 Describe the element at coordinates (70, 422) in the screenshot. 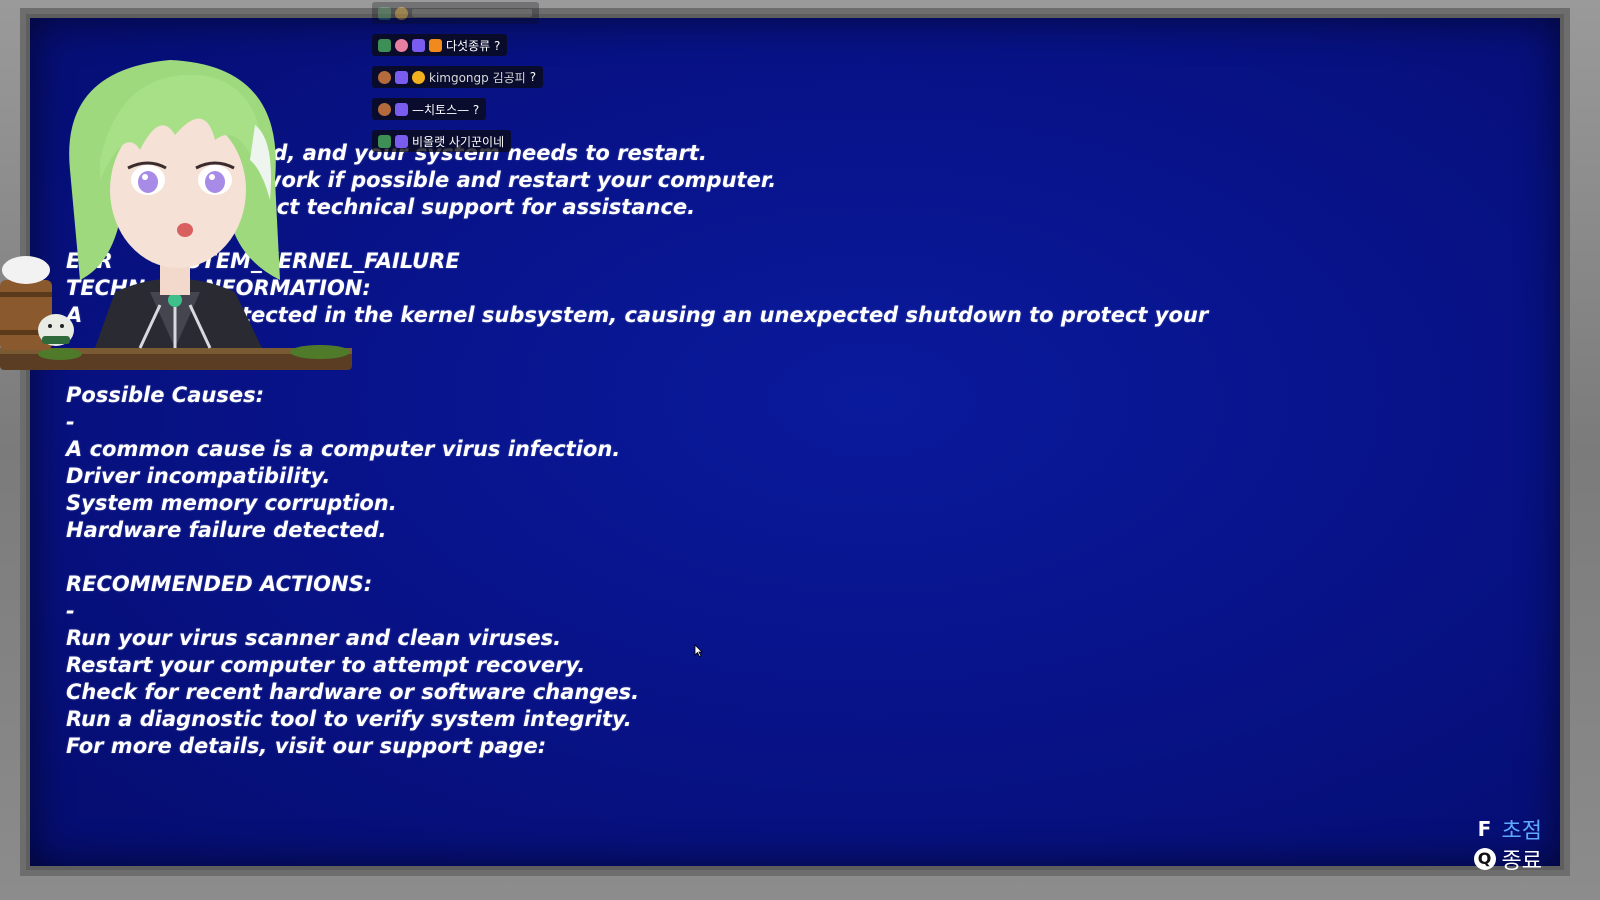

I see `causes-dash: -` at that location.